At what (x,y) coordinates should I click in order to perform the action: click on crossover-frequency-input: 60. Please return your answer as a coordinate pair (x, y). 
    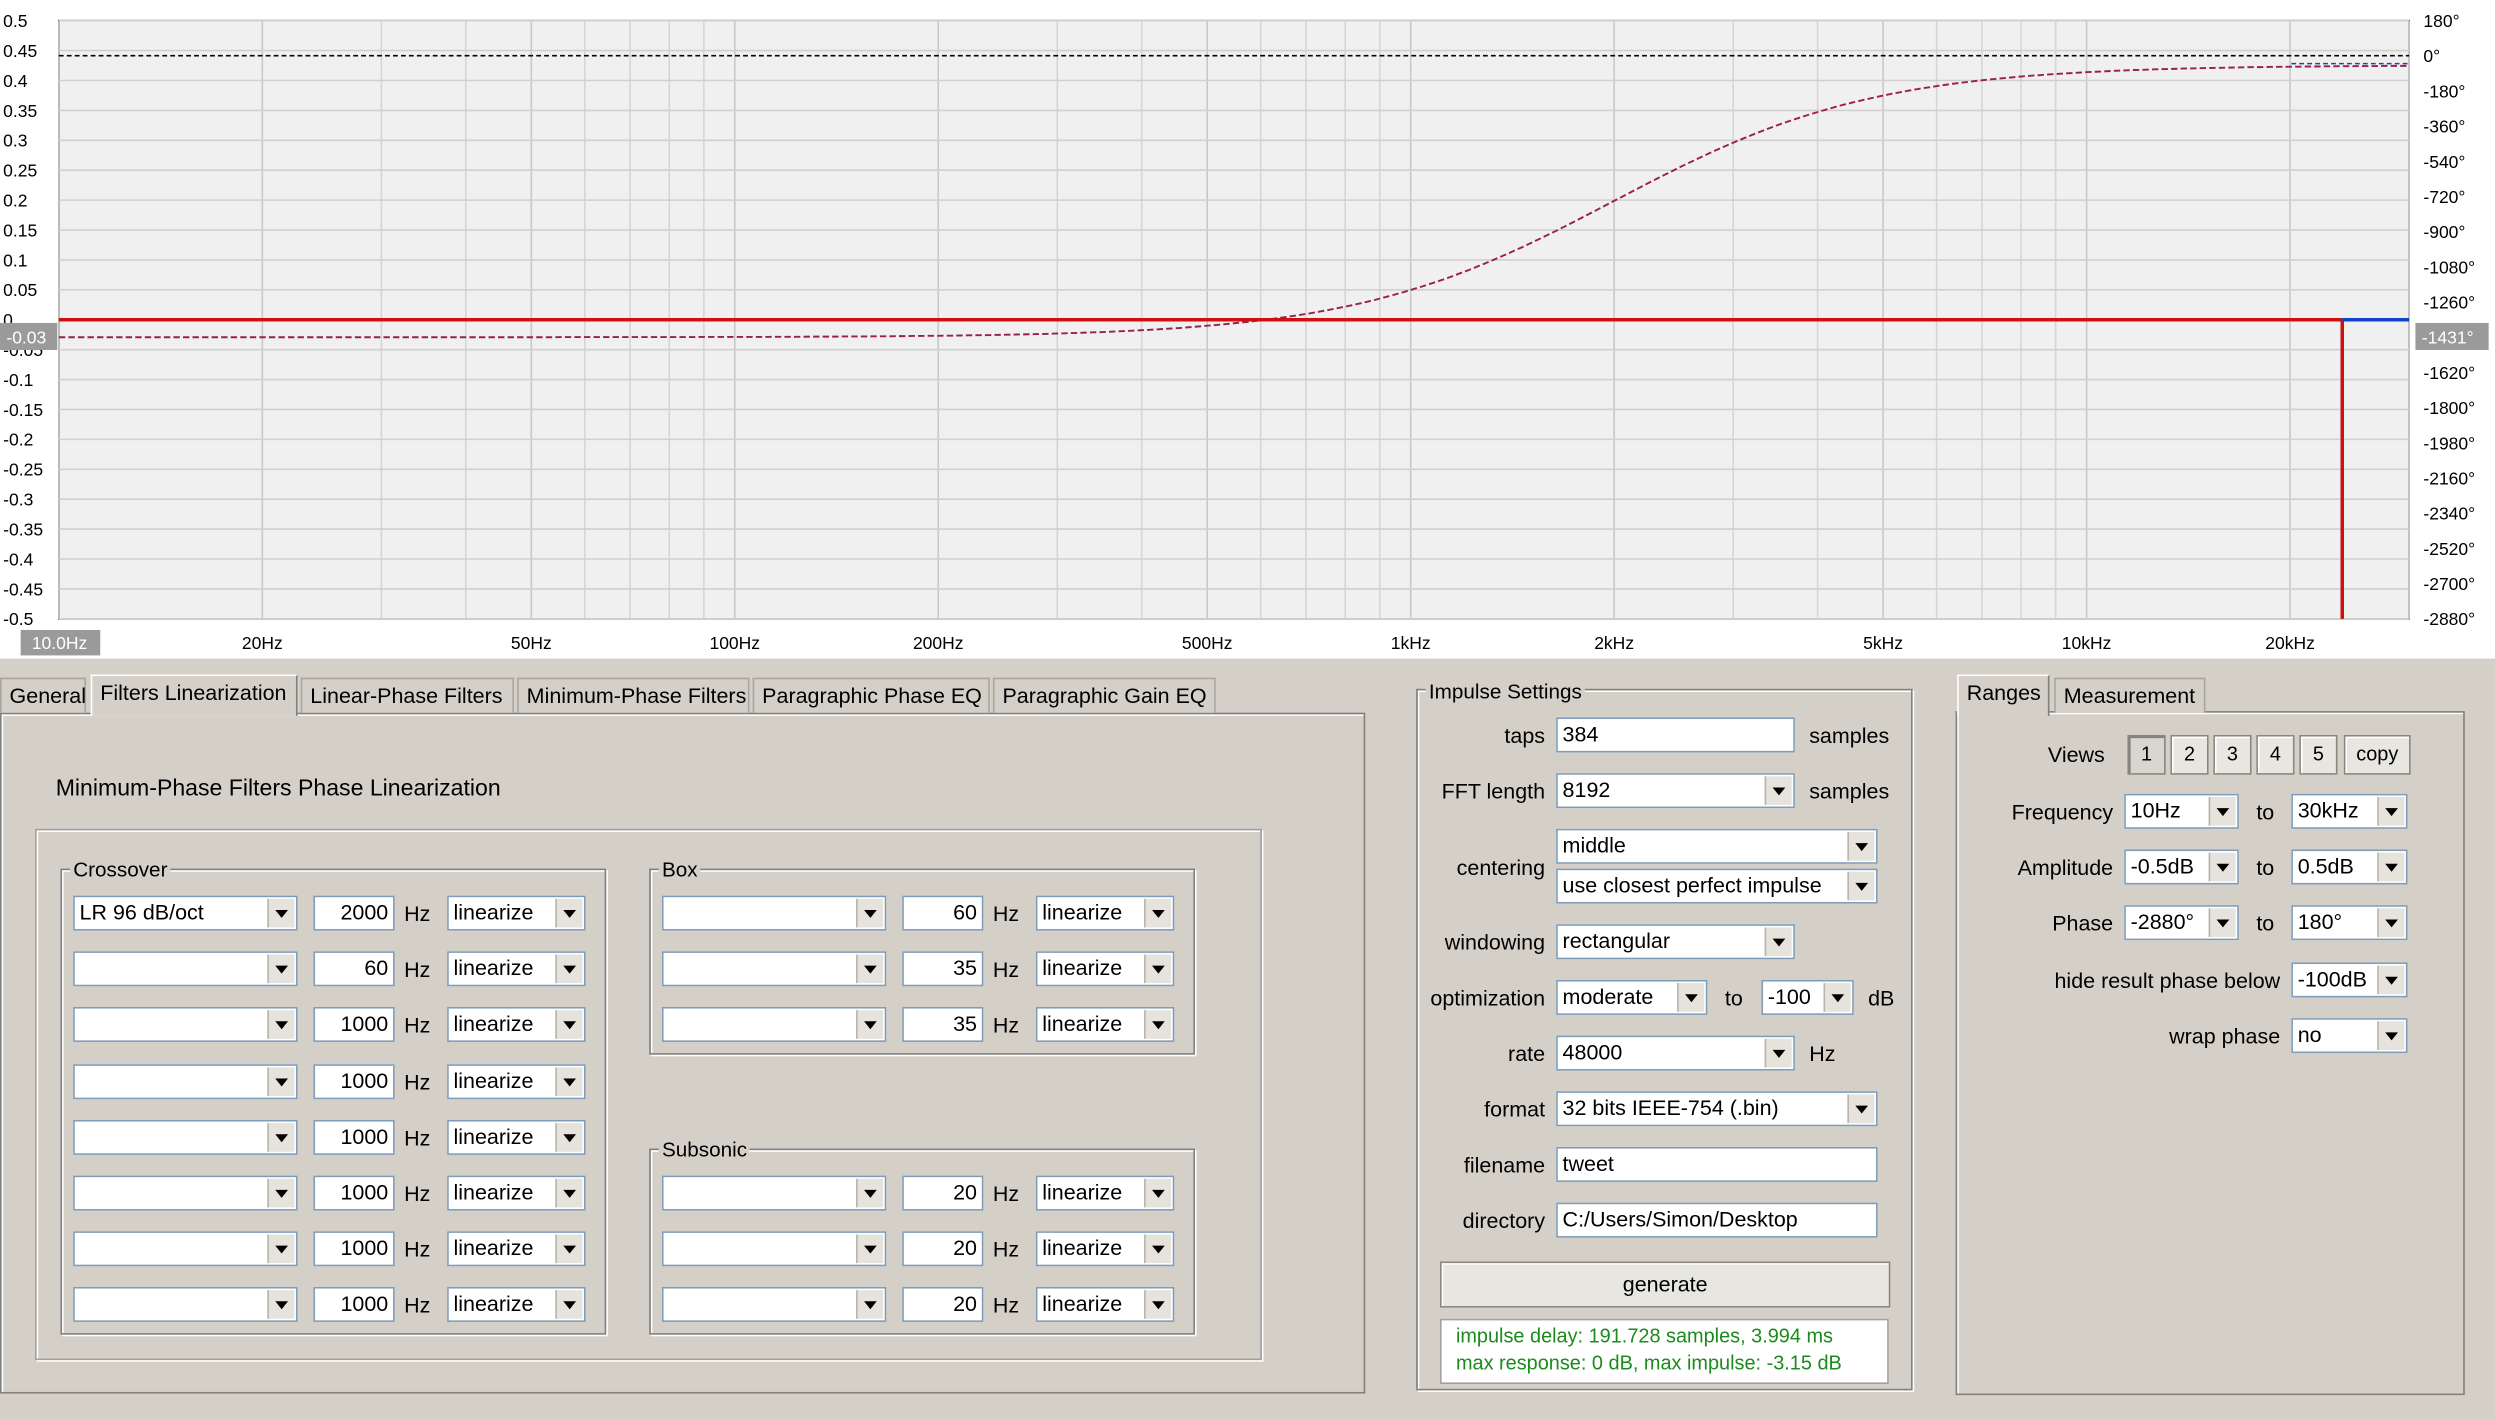
    Looking at the image, I should click on (354, 969).